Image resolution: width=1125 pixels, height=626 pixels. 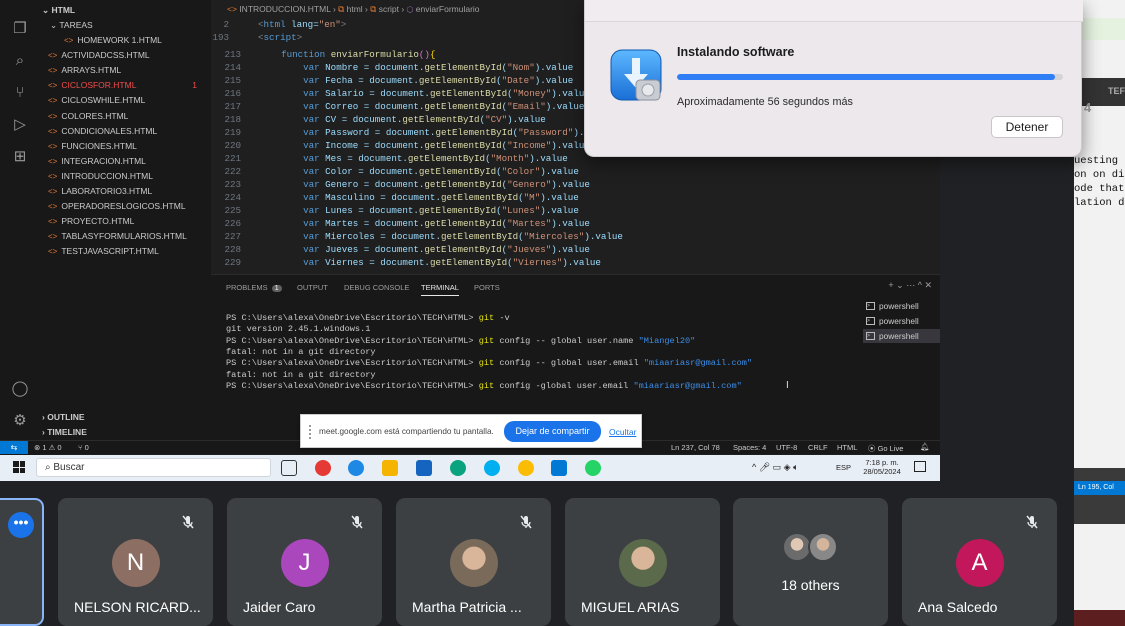 I want to click on sidebar-file-item: <> TESTJAVASCRIPT.HTML, so click(x=122, y=251).